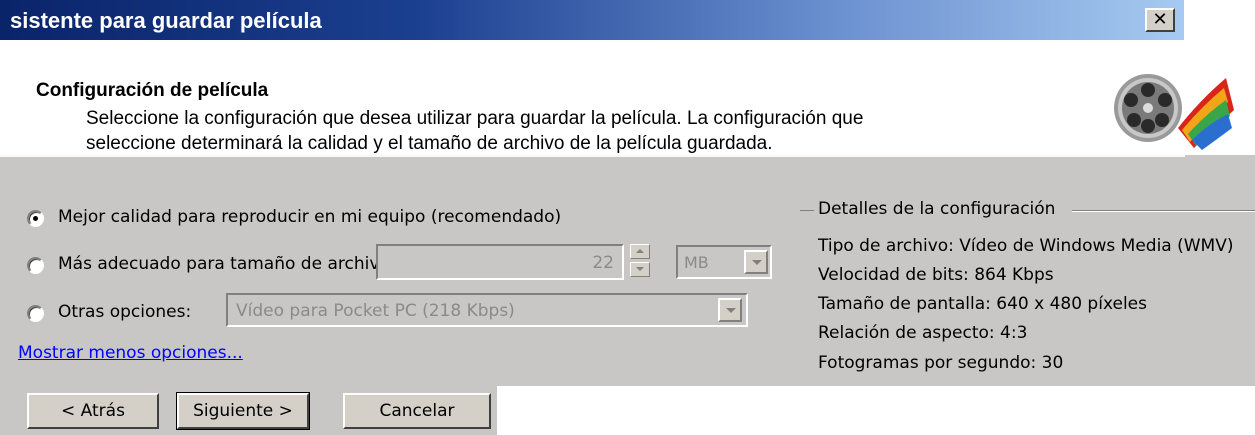  I want to click on cancel-button: Cancelar, so click(417, 411).